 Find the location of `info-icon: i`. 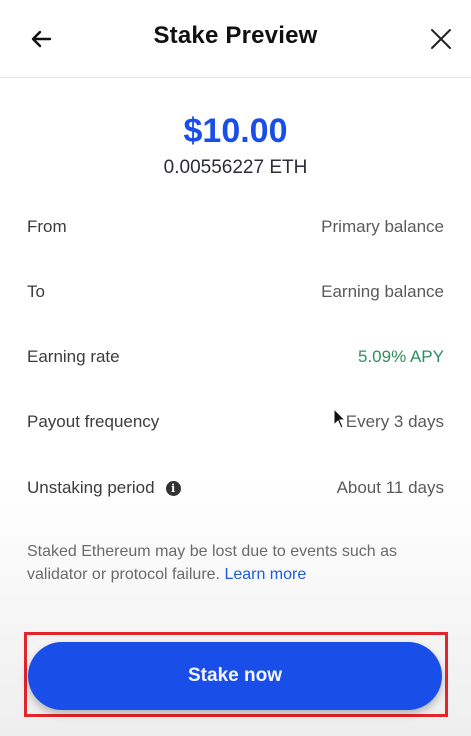

info-icon: i is located at coordinates (173, 488).